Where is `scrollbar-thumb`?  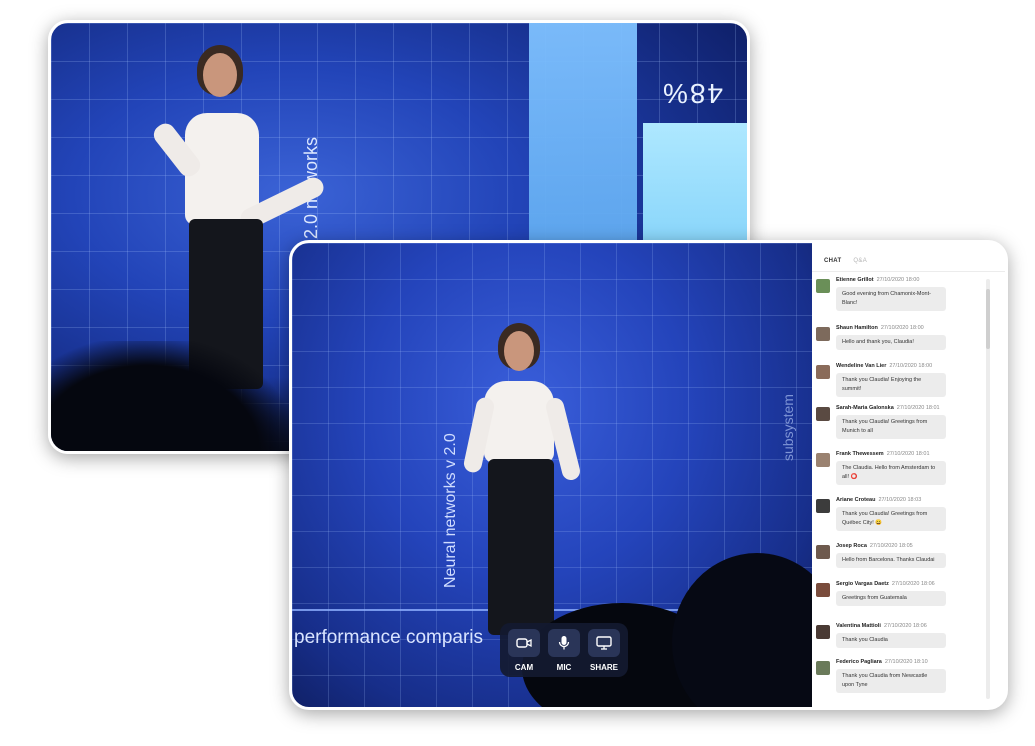 scrollbar-thumb is located at coordinates (988, 319).